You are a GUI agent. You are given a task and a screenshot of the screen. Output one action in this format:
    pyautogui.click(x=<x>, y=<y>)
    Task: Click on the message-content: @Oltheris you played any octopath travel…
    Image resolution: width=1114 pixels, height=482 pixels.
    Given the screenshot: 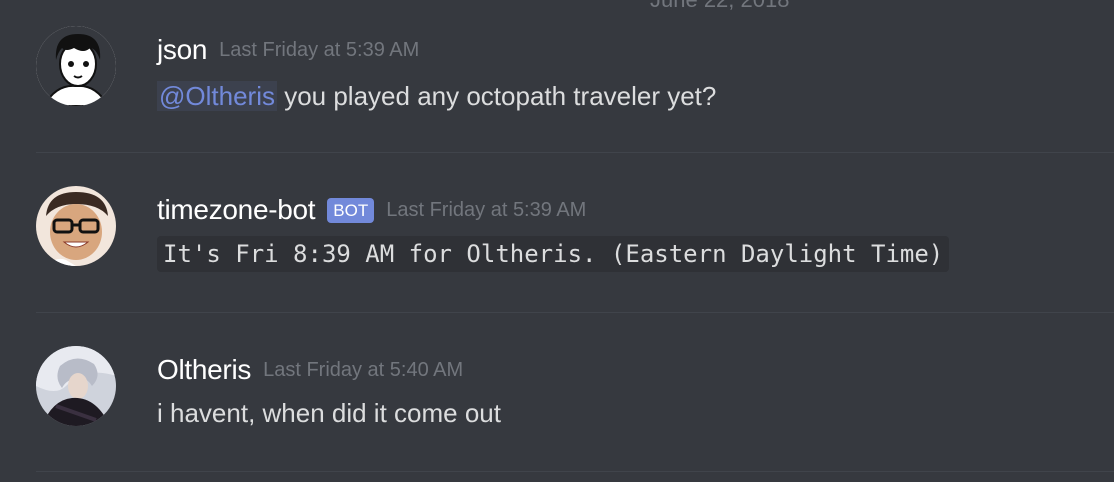 What is the action you would take?
    pyautogui.click(x=436, y=96)
    